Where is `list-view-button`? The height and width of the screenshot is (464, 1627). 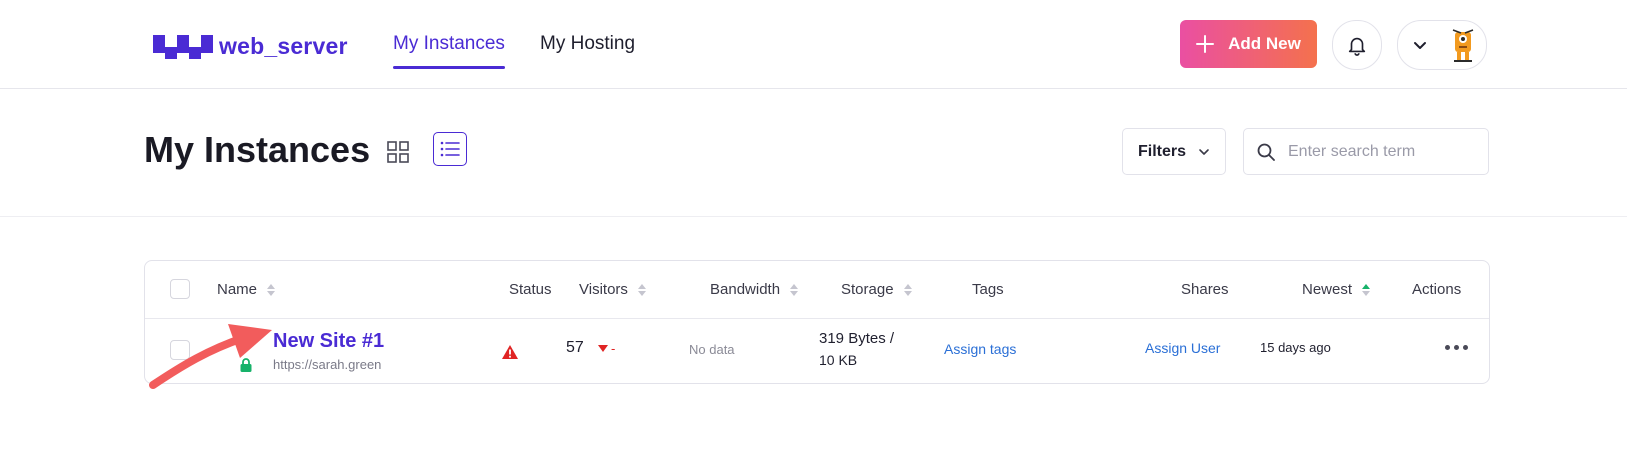
list-view-button is located at coordinates (450, 149).